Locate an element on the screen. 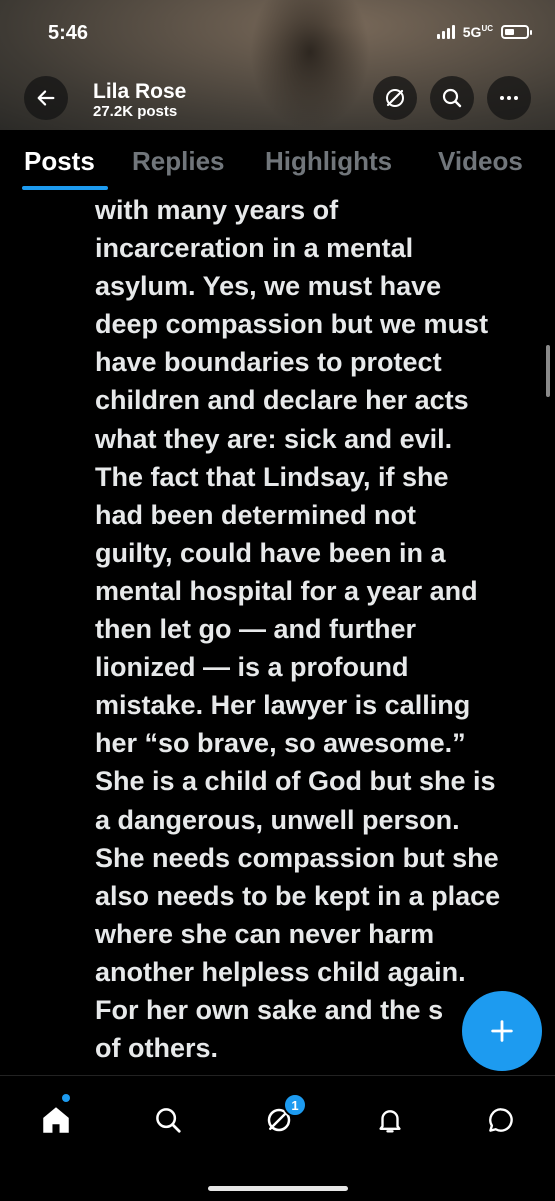 This screenshot has height=1201, width=555. grok-button is located at coordinates (395, 98).